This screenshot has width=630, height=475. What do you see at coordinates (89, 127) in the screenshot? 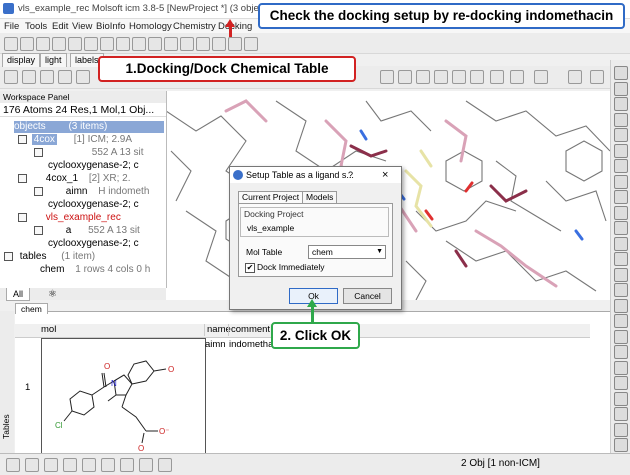
I see `tree-row-objects: objects (3 items)` at bounding box center [89, 127].